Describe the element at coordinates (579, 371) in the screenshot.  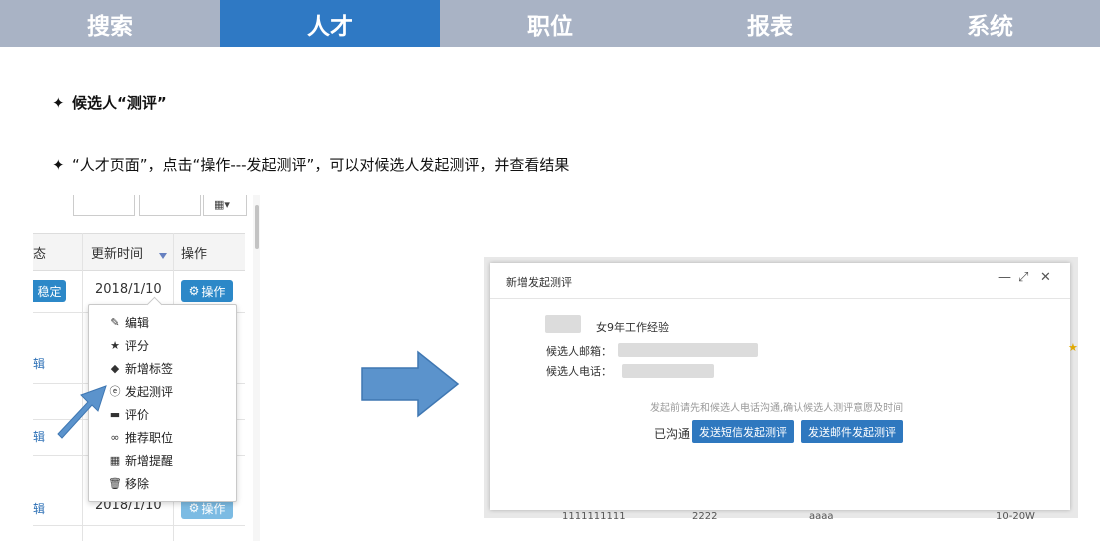
I see `phone-label: 候选人电话：` at that location.